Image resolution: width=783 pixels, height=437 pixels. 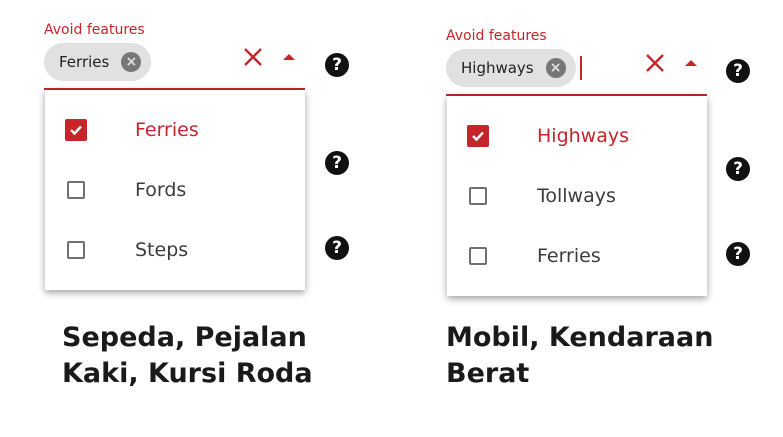 What do you see at coordinates (580, 337) in the screenshot?
I see `caption-line: Mobil, Kendaraan` at bounding box center [580, 337].